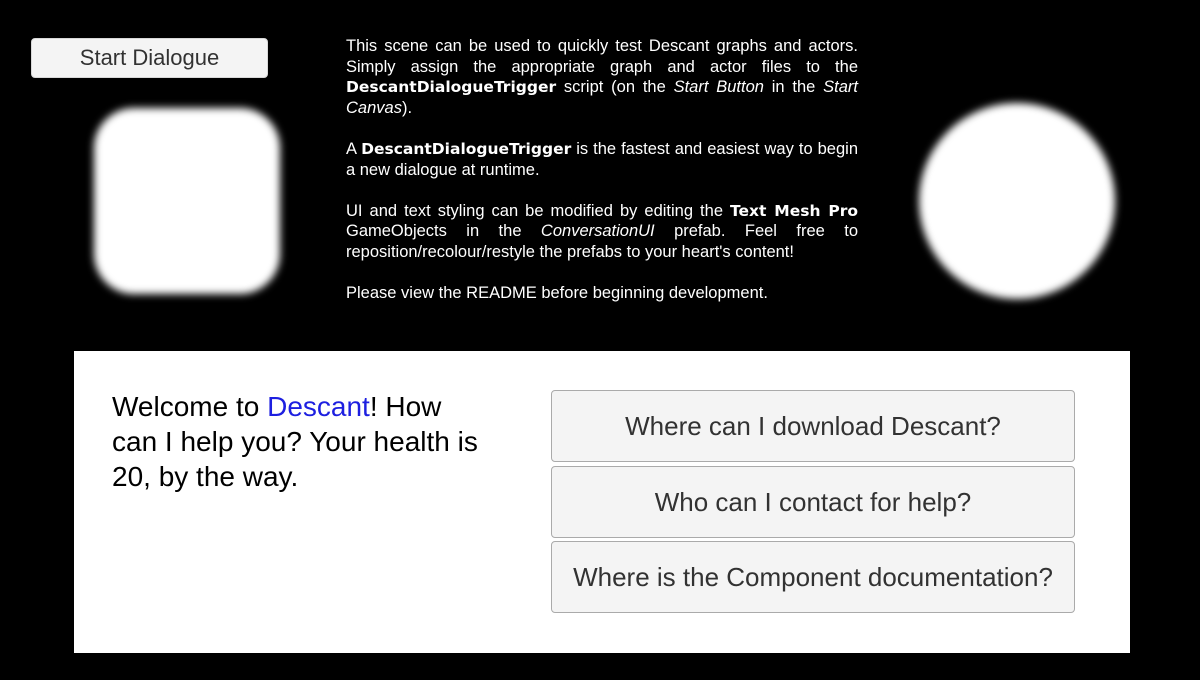 This screenshot has height=680, width=1200. I want to click on start-dialogue-button: Start Dialogue, so click(149, 58).